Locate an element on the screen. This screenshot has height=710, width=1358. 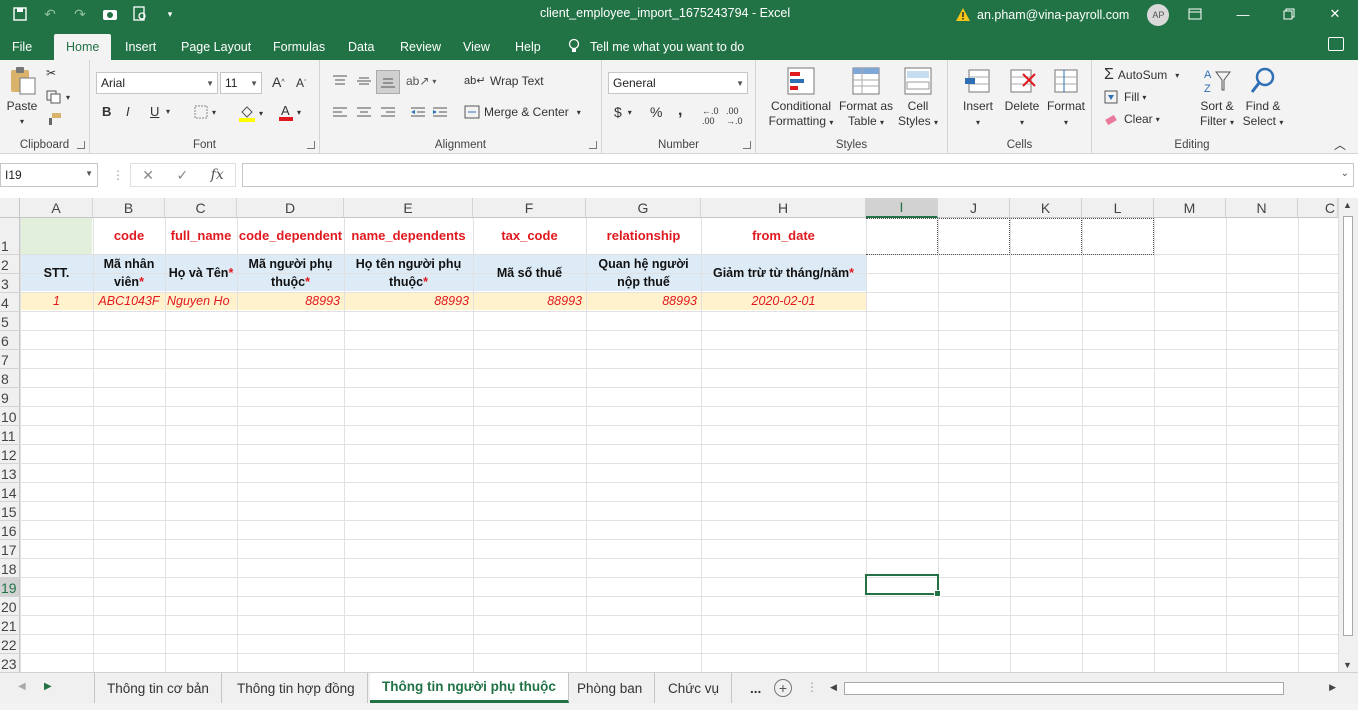
cell-h4: 2020-02-01 is located at coordinates (783, 301).